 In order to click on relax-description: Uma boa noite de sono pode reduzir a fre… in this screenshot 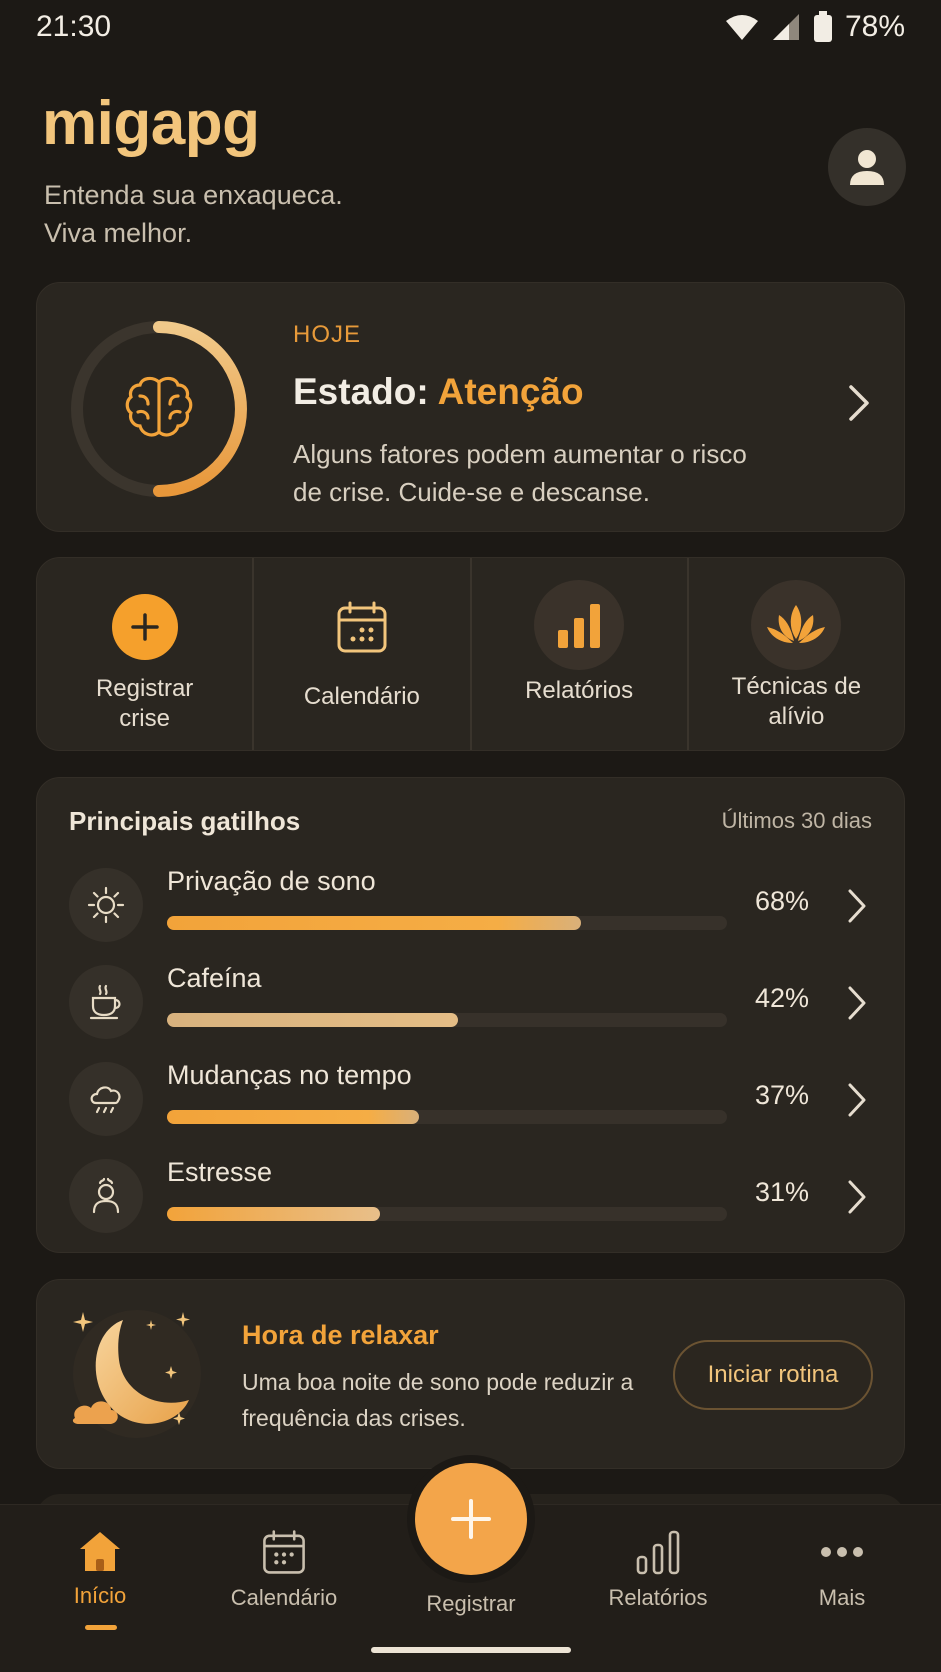, I will do `click(438, 1400)`.